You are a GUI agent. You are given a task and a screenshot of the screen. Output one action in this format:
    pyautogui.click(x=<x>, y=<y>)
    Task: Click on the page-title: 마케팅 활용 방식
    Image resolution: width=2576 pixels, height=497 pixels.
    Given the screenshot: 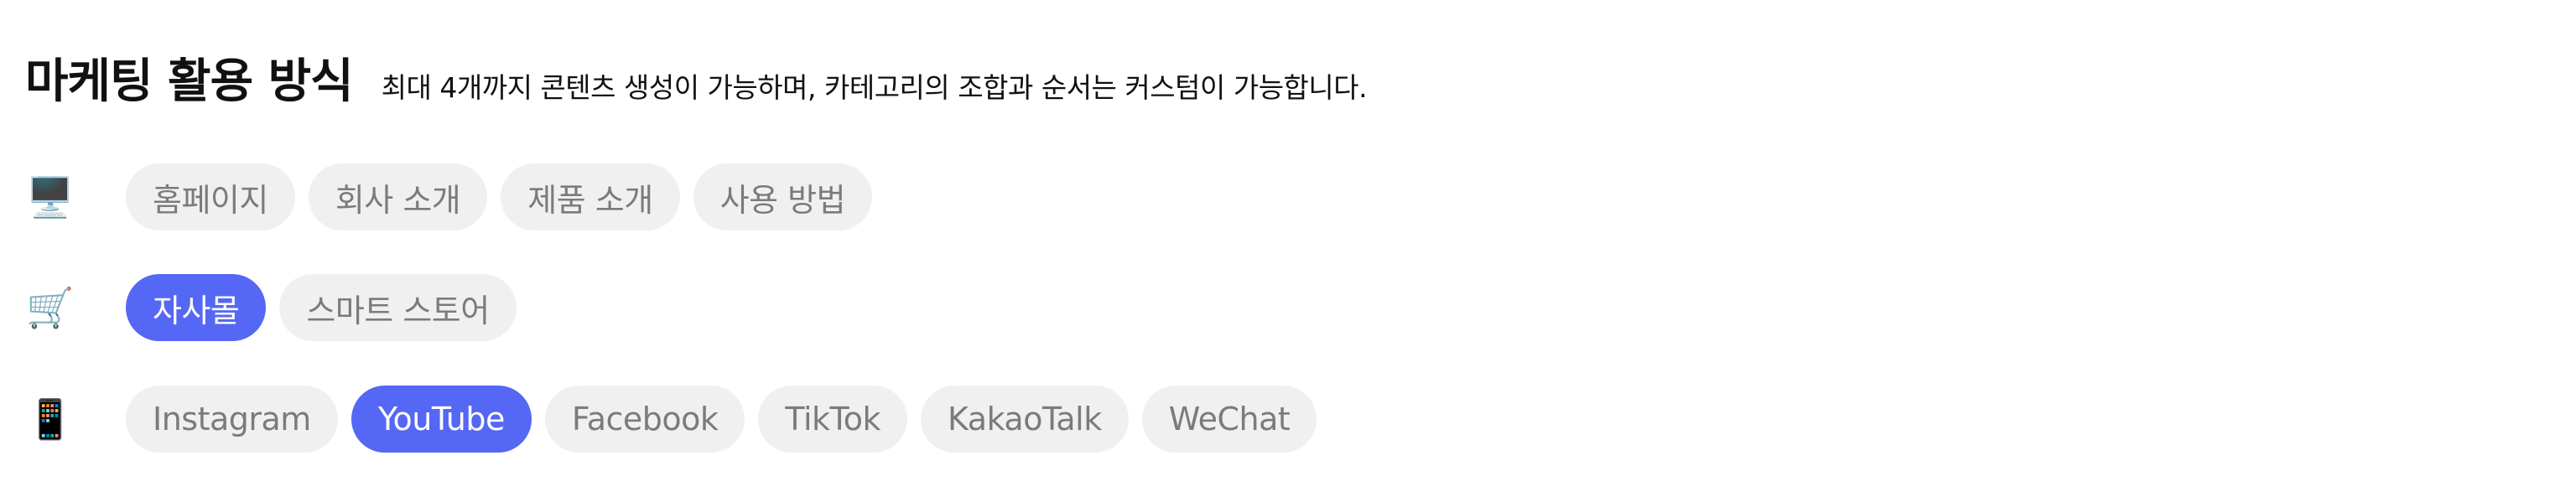 What is the action you would take?
    pyautogui.click(x=189, y=81)
    